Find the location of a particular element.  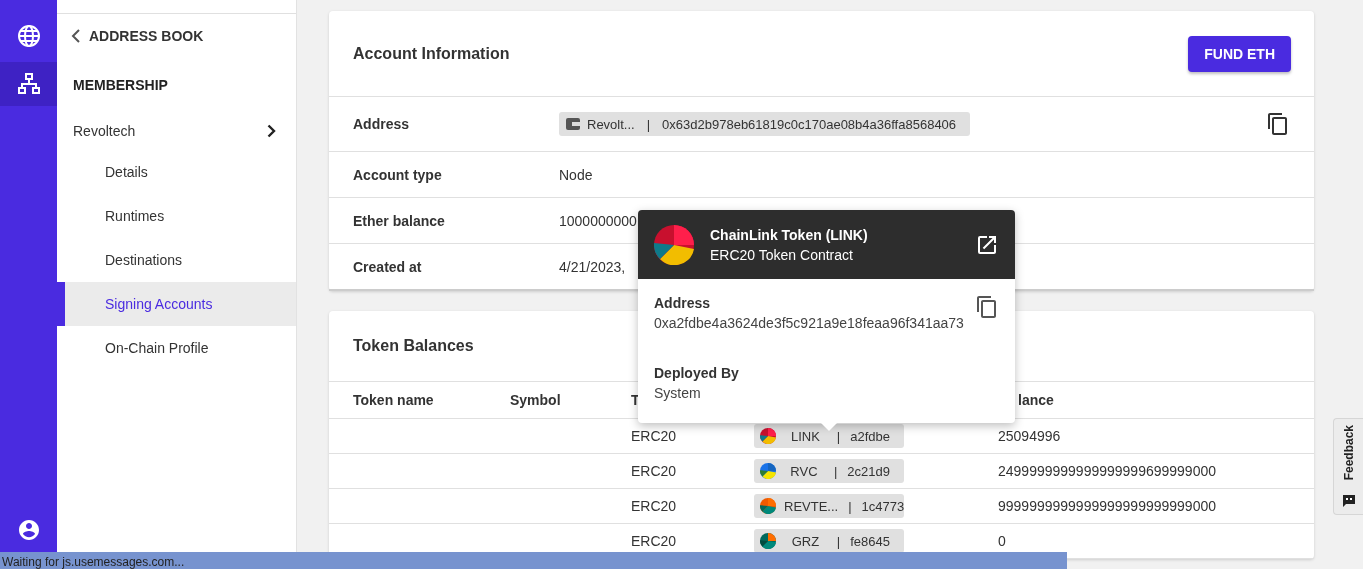

field-label: Deployed By is located at coordinates (697, 373).